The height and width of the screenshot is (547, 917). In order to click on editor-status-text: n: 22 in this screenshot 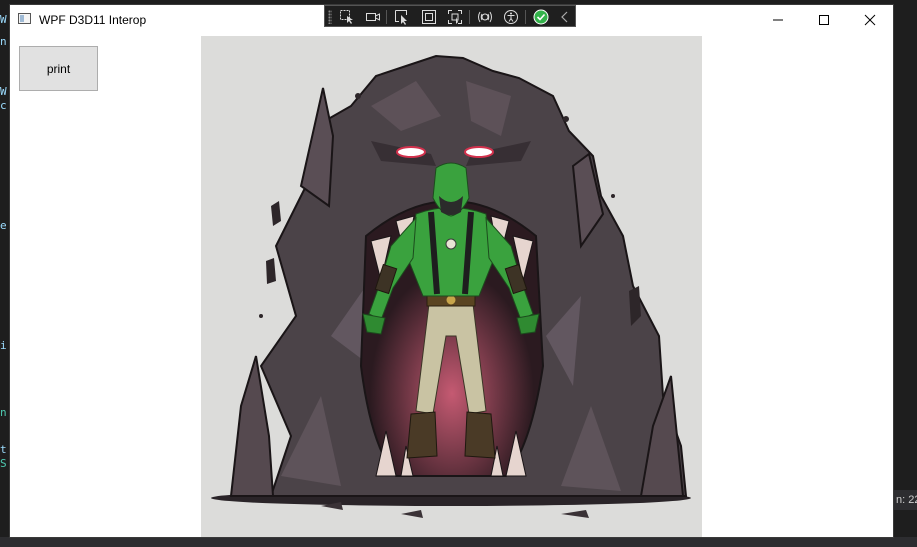, I will do `click(905, 500)`.